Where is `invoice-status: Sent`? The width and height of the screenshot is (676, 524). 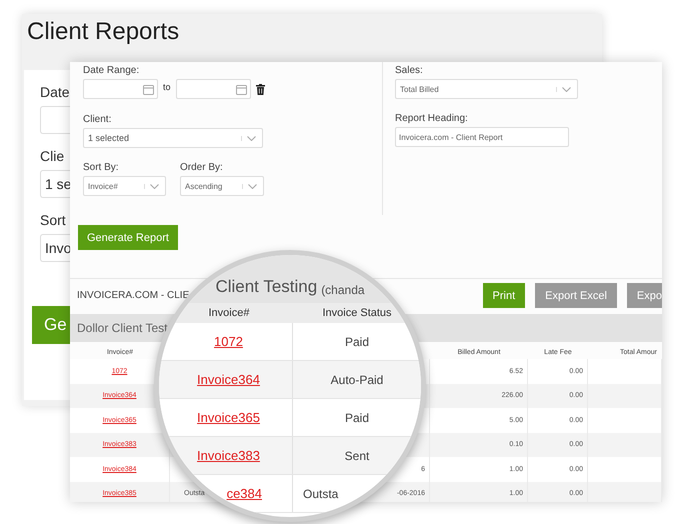 invoice-status: Sent is located at coordinates (357, 455).